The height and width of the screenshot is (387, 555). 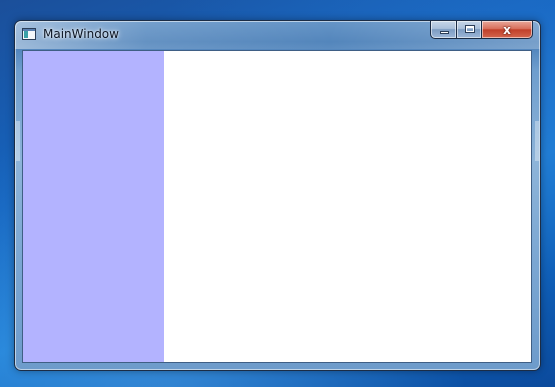 What do you see at coordinates (29, 34) in the screenshot?
I see `app-window-icon` at bounding box center [29, 34].